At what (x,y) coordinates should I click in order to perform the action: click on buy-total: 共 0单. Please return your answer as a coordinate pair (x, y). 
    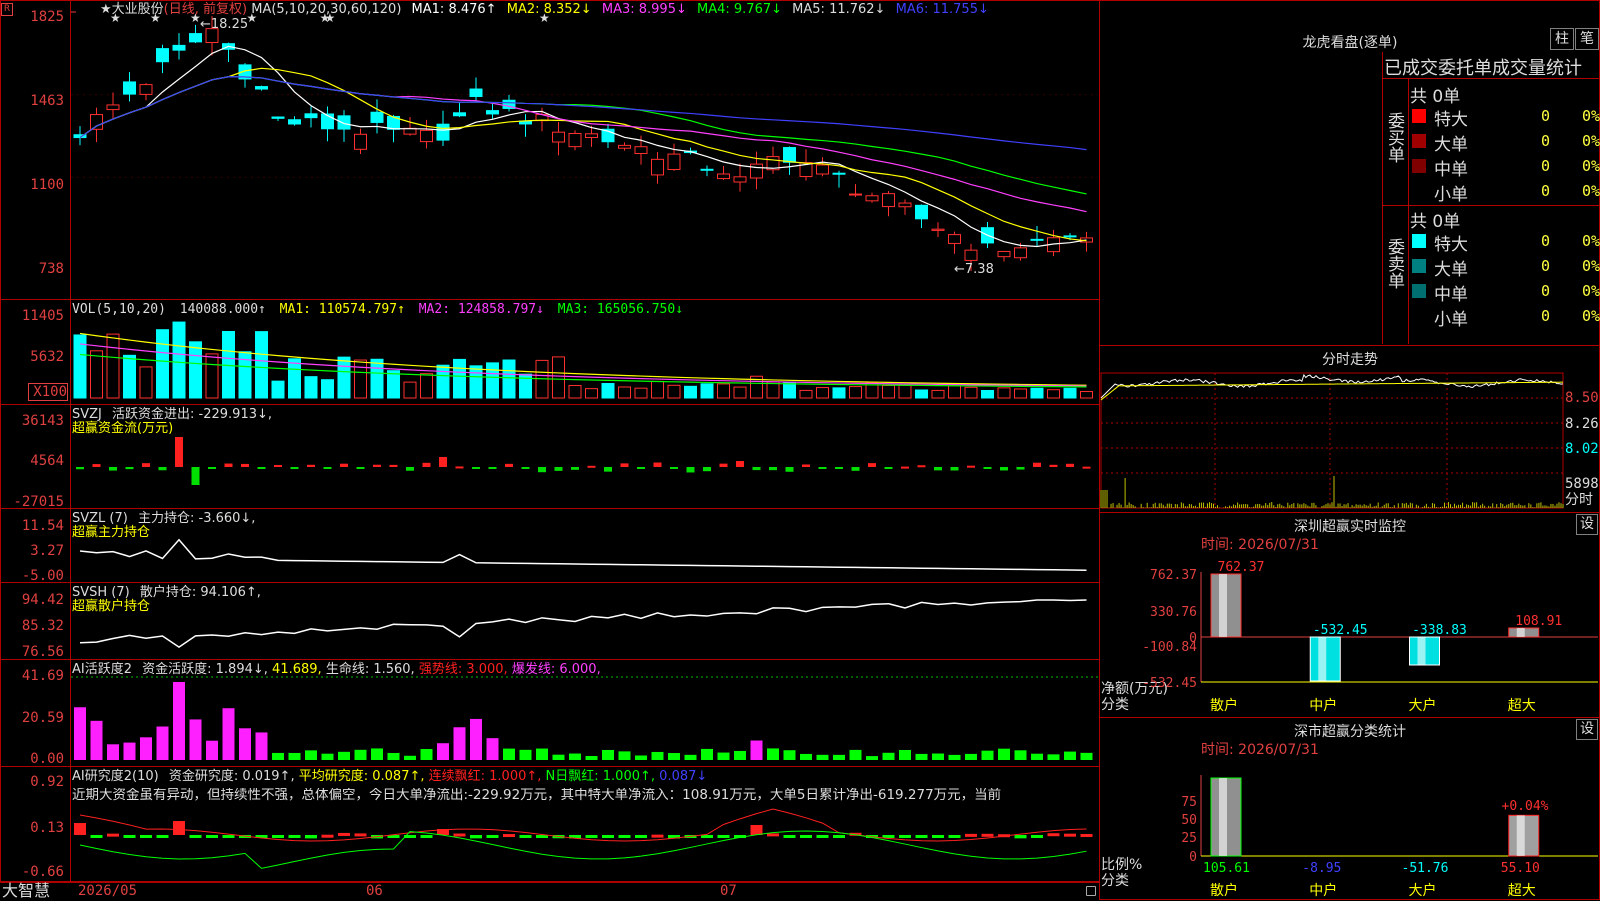
    Looking at the image, I should click on (1435, 97).